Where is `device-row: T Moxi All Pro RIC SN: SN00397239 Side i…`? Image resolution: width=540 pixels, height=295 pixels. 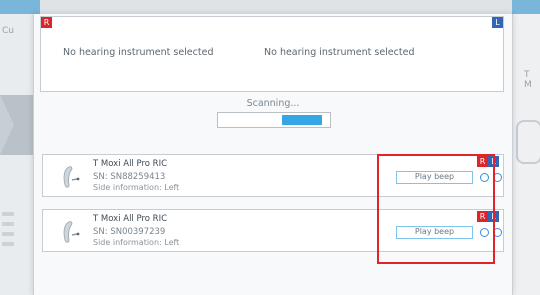 device-row: T Moxi All Pro RIC SN: SN00397239 Side i… is located at coordinates (273, 230).